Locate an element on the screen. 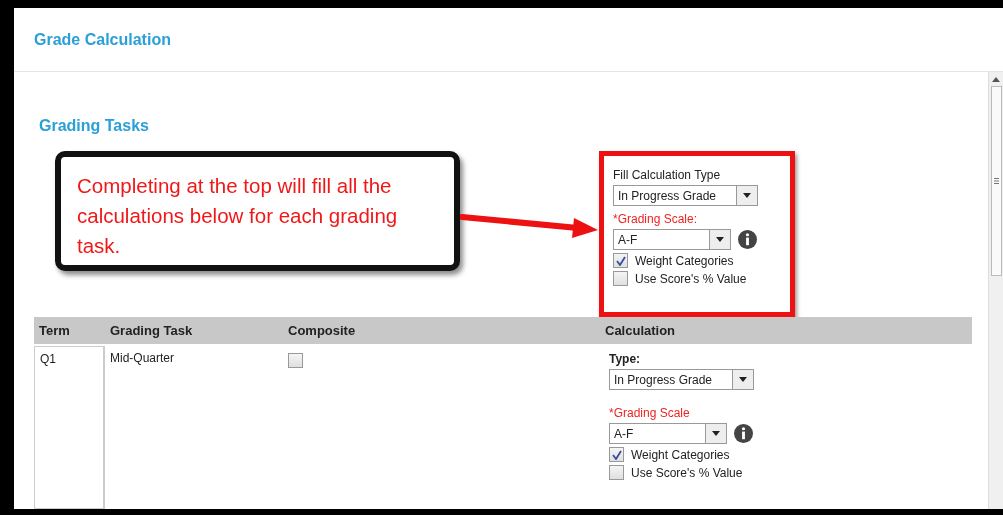  section-title: Grading Tasks is located at coordinates (94, 126).